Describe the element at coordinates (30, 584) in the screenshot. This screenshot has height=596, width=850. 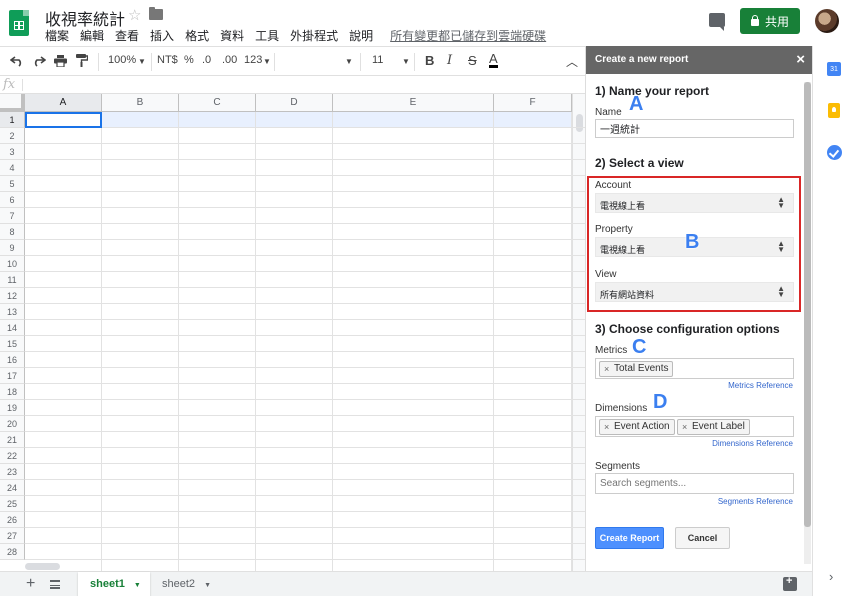
I see `add-sheet-button: +` at that location.